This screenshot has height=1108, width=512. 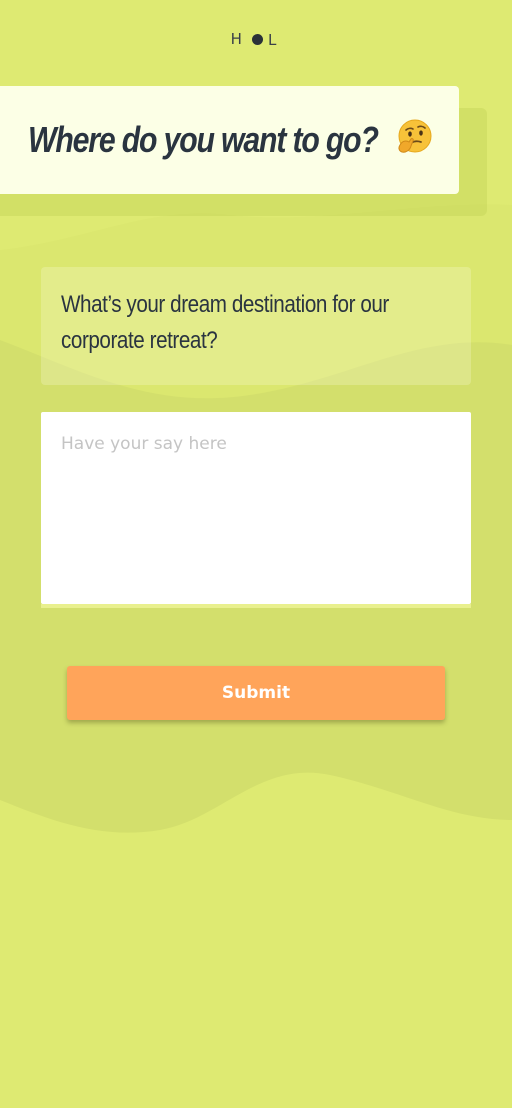 I want to click on page-title: Where do you want to go?, so click(x=203, y=139).